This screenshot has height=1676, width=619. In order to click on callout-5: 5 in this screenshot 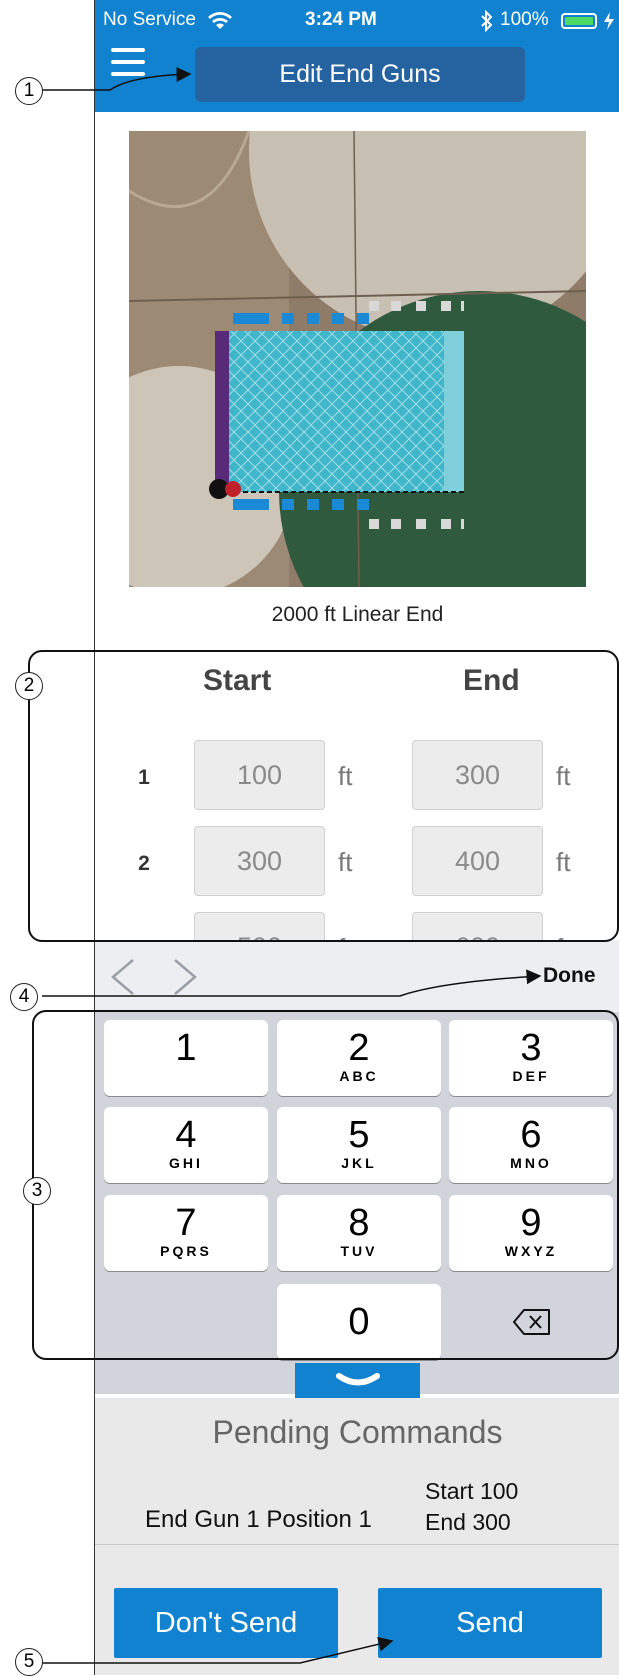, I will do `click(29, 1662)`.